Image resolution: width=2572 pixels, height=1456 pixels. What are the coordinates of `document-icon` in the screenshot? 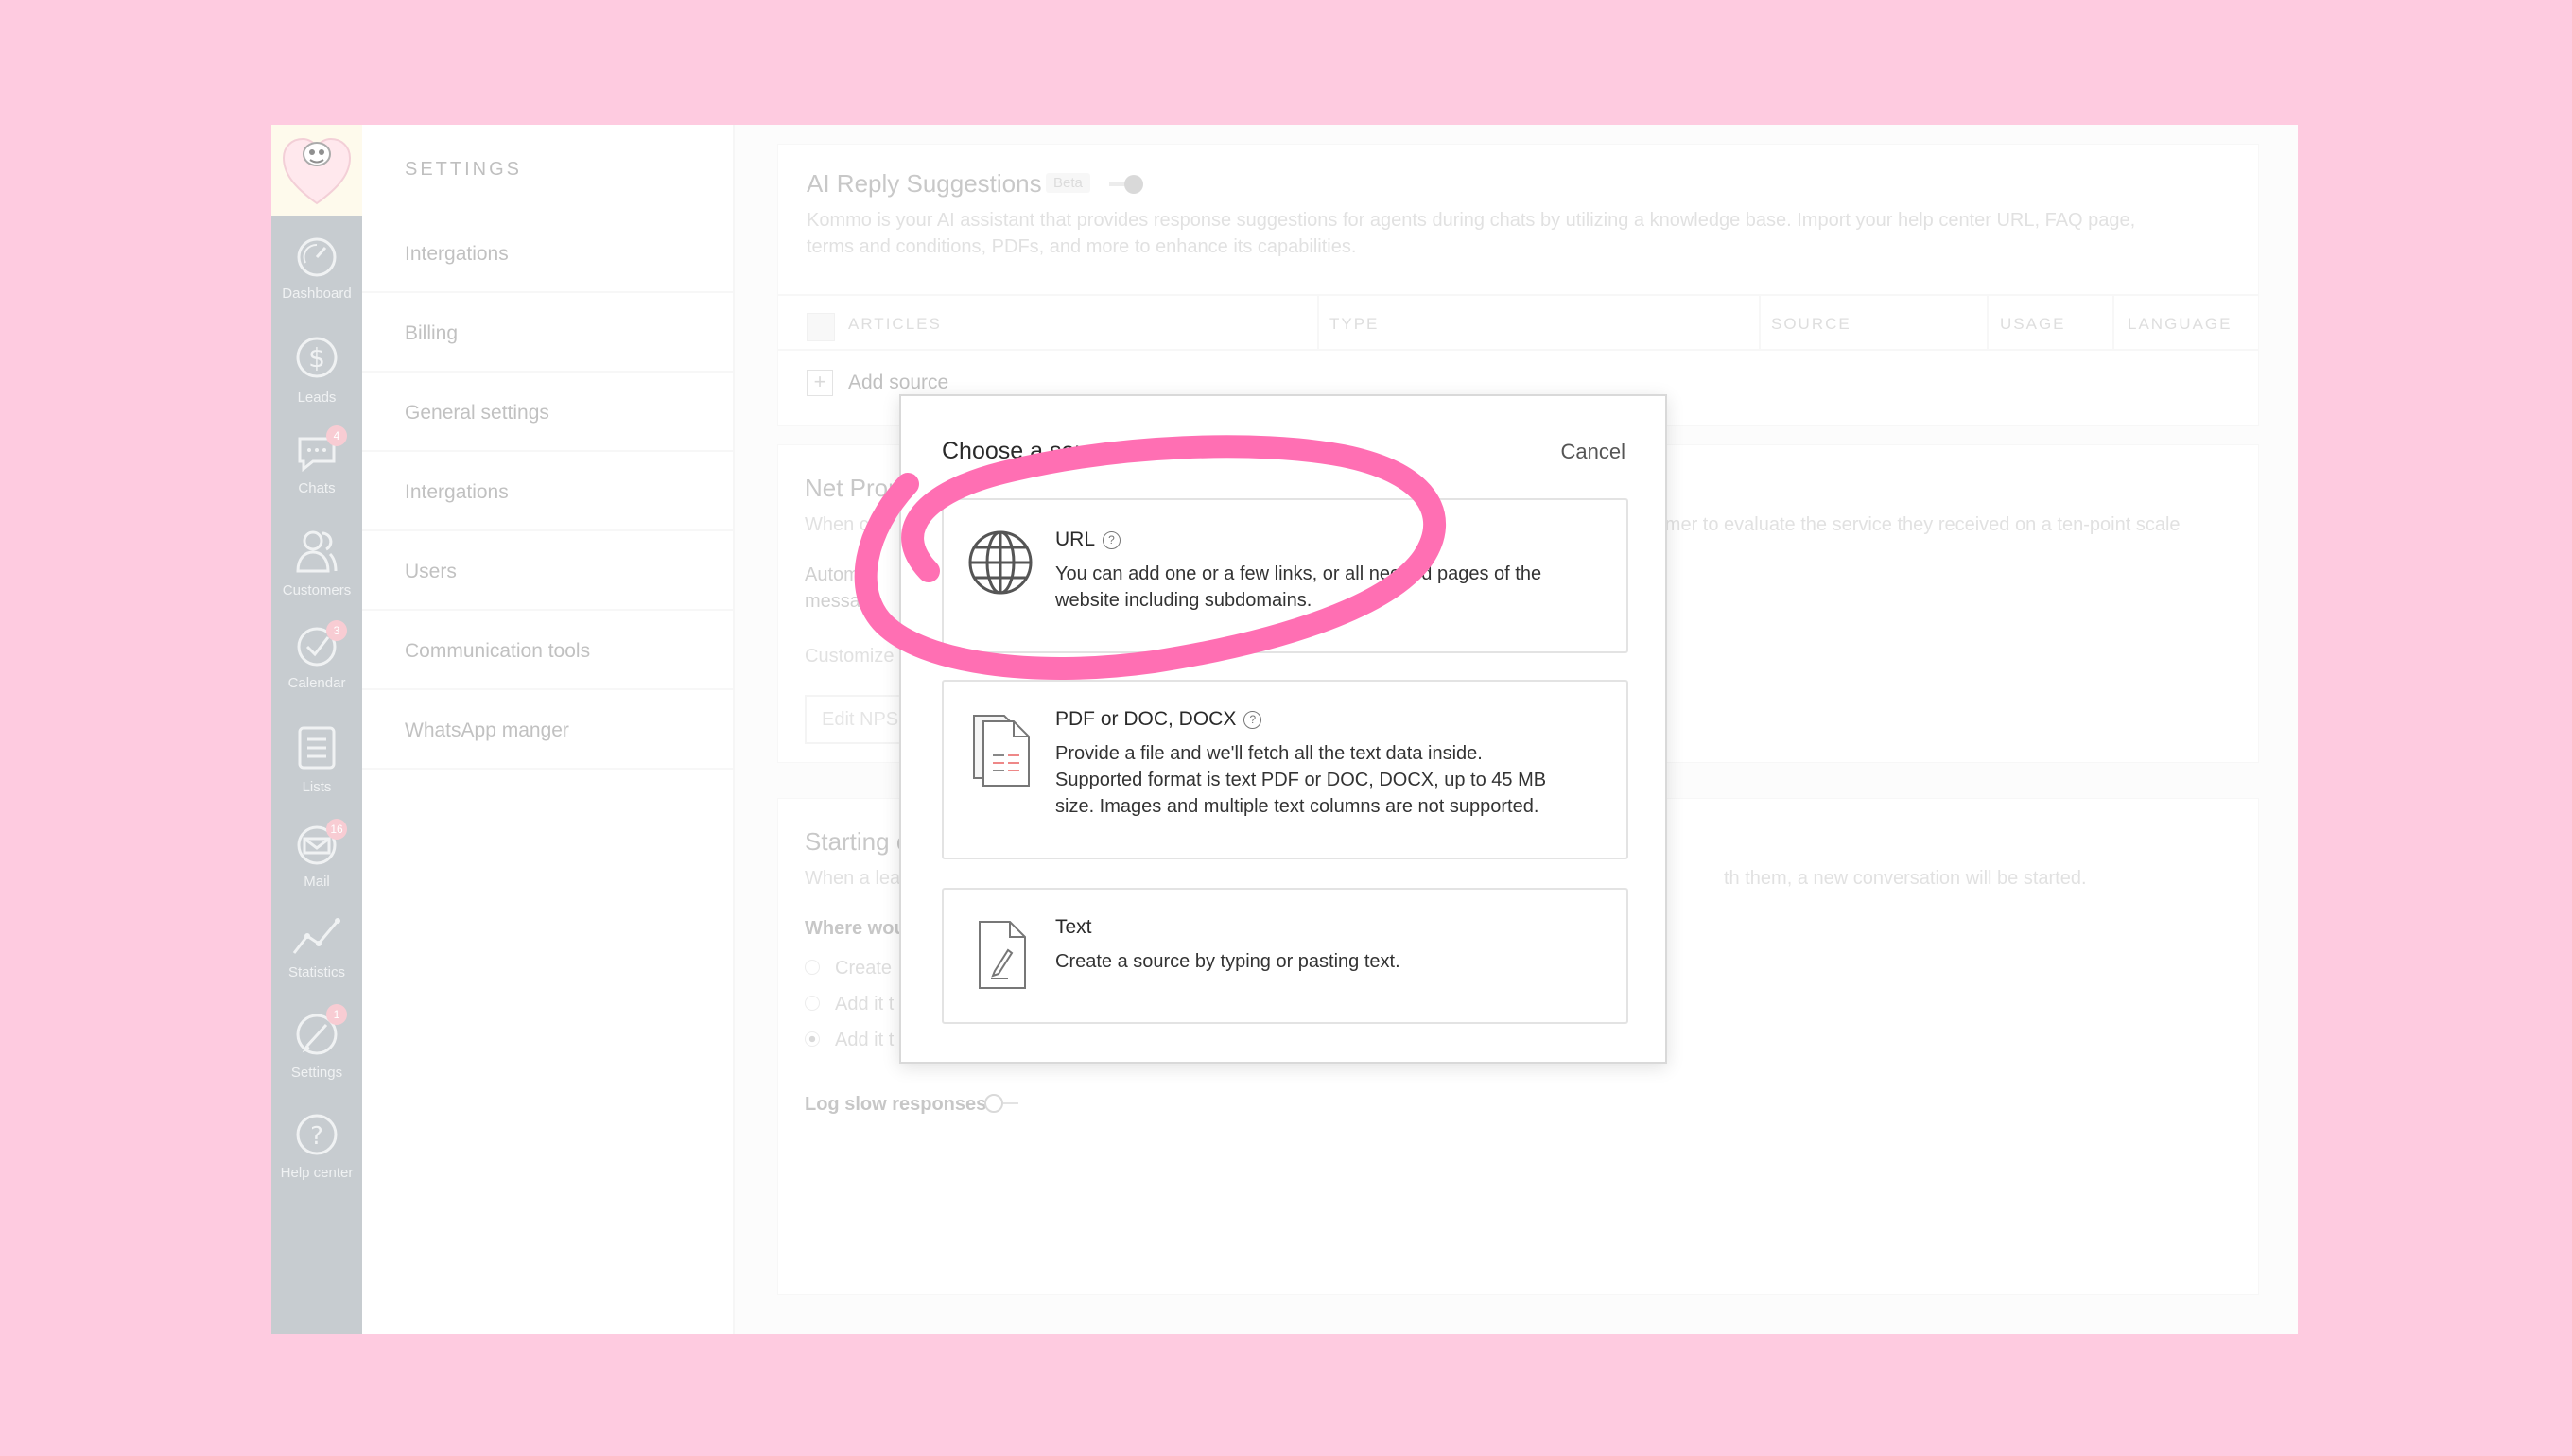 It's located at (1001, 751).